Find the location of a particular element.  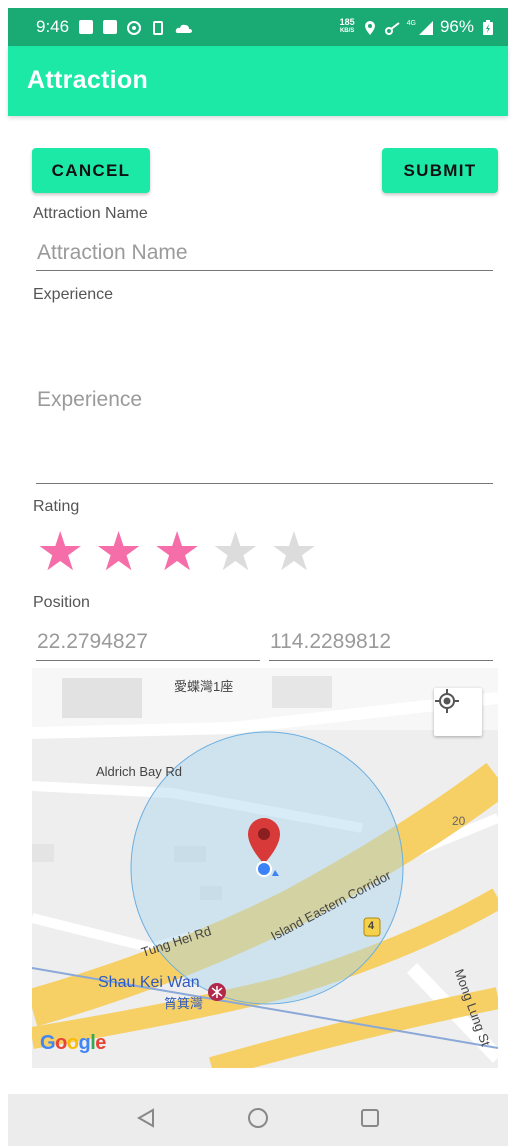

experience-underline is located at coordinates (264, 483).